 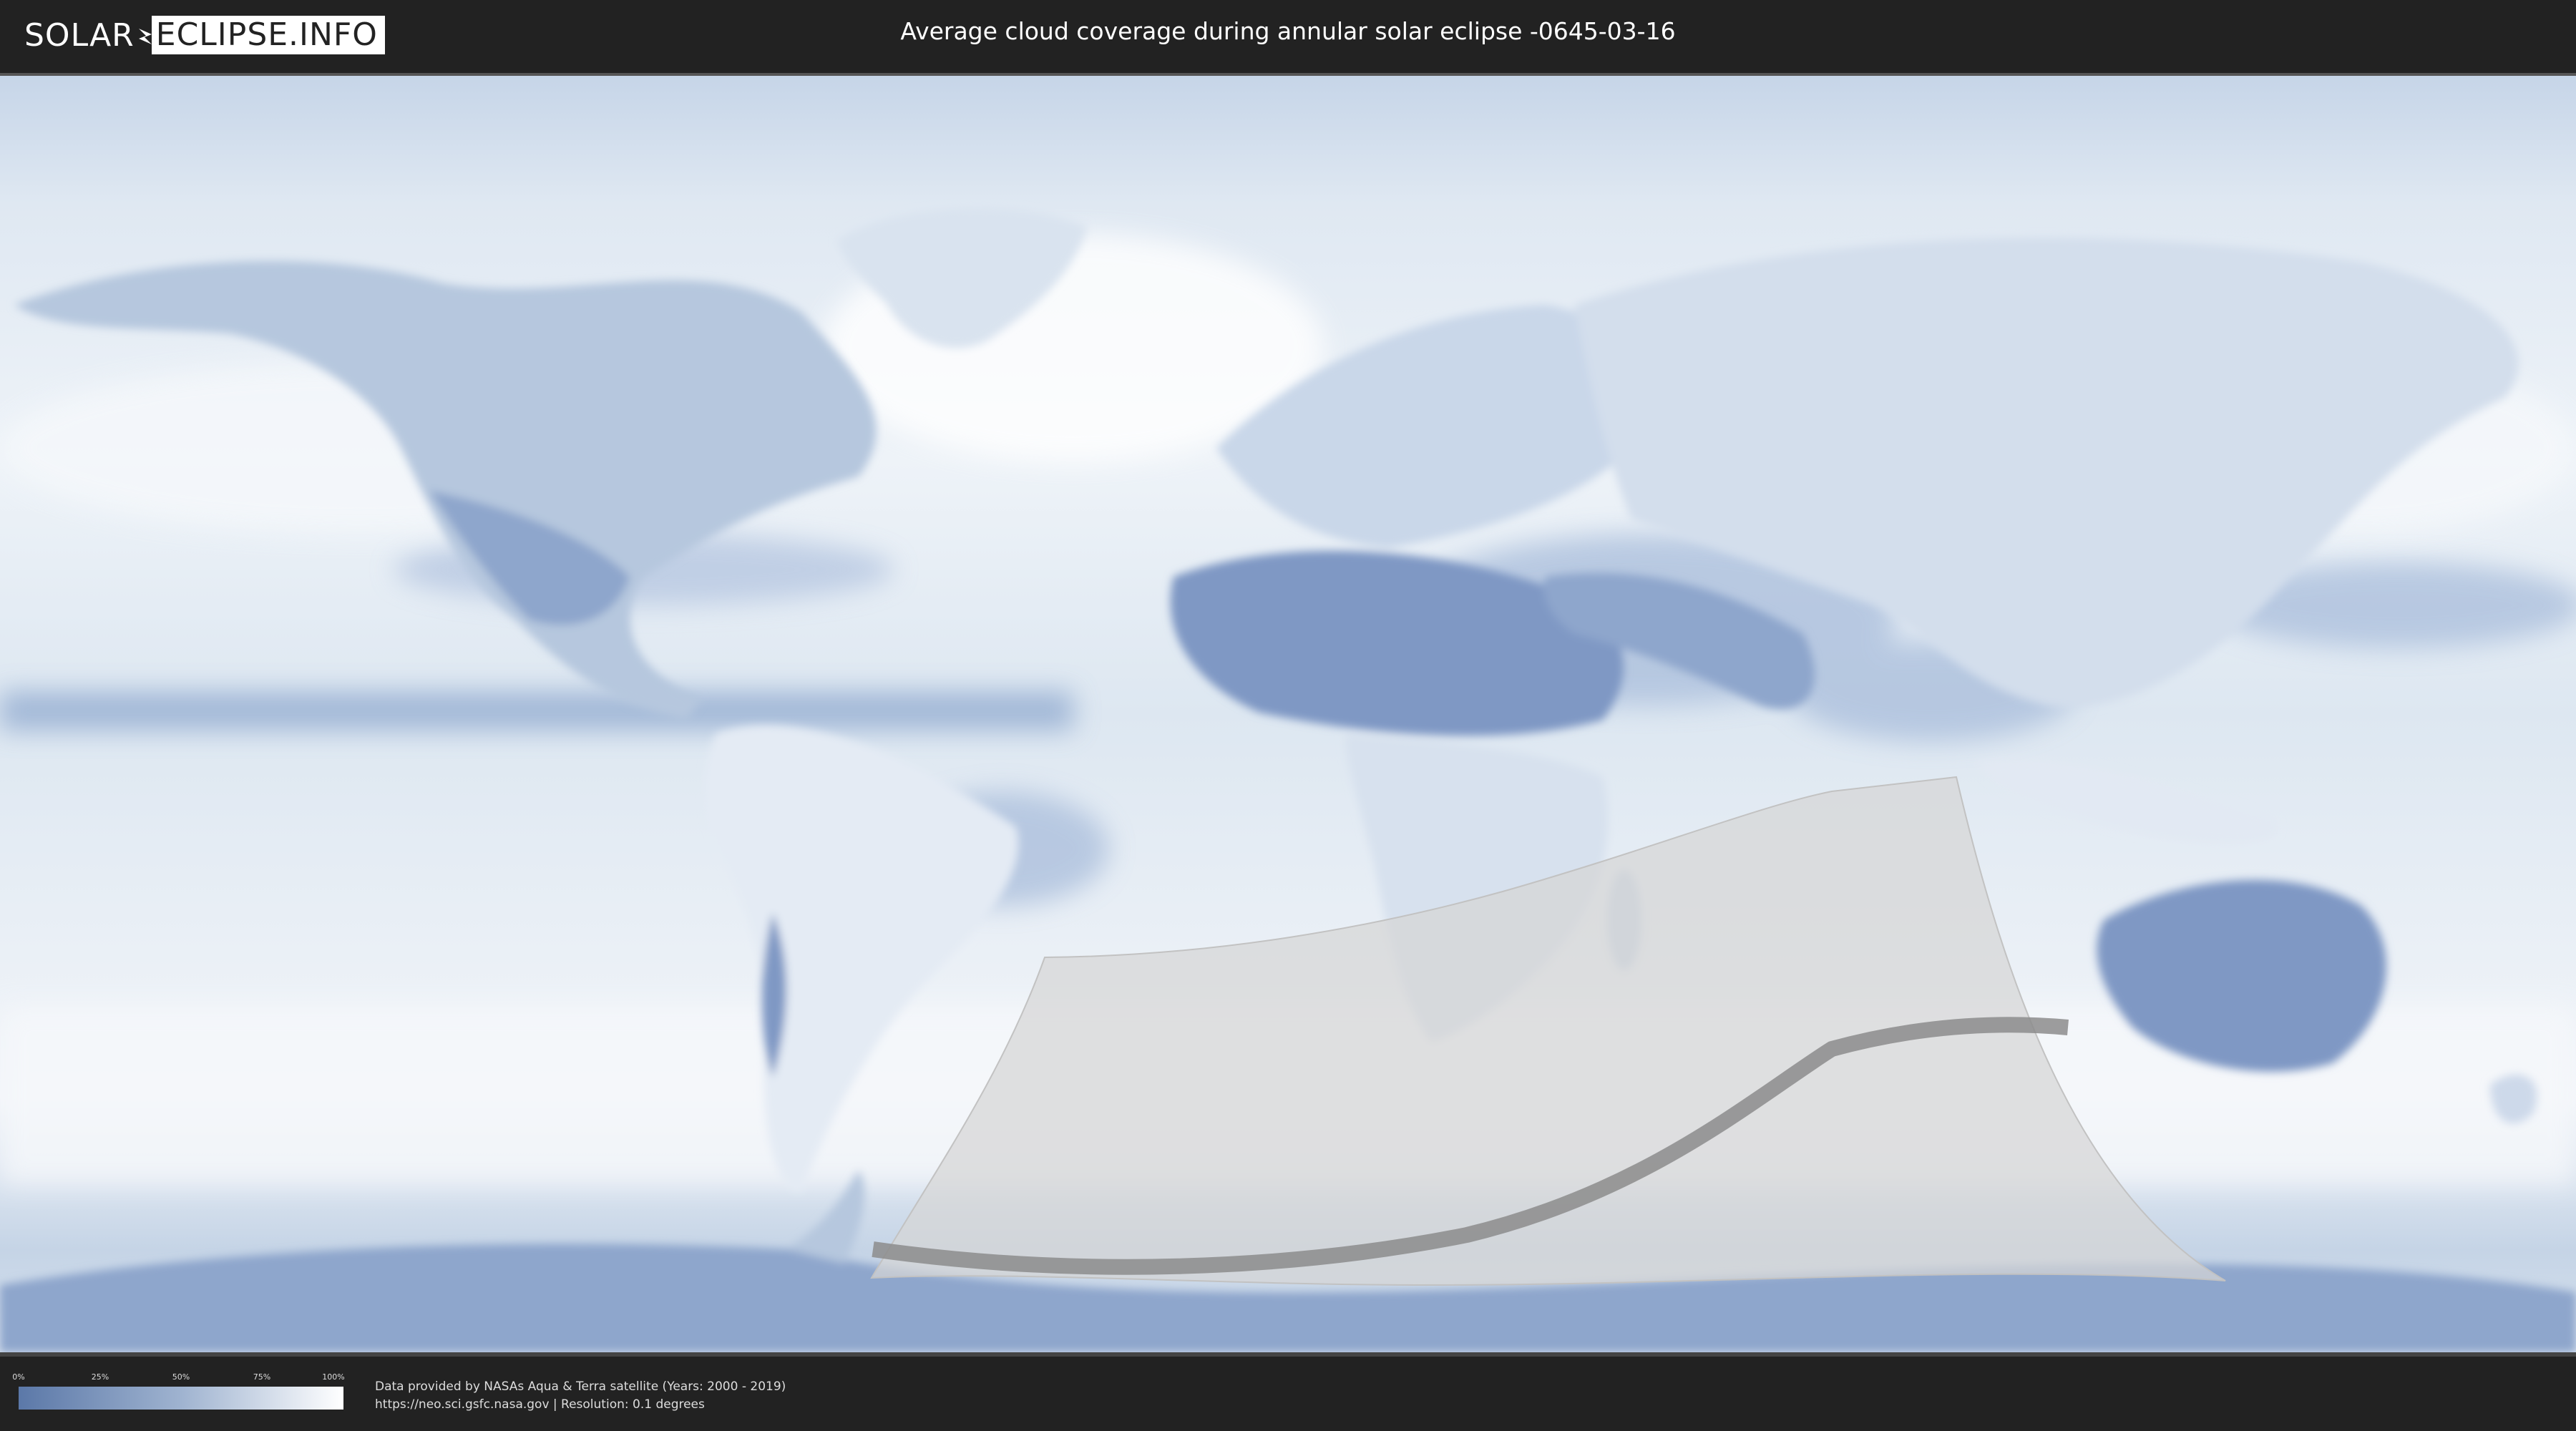 I want to click on legend-tick-75: 75%, so click(x=262, y=1377).